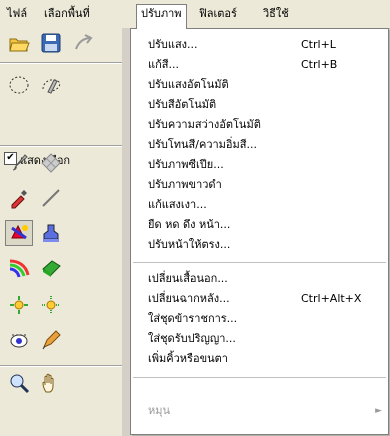  What do you see at coordinates (259, 185) in the screenshot?
I see `menu-item-black-white: ปรับภาพขาวดำ` at bounding box center [259, 185].